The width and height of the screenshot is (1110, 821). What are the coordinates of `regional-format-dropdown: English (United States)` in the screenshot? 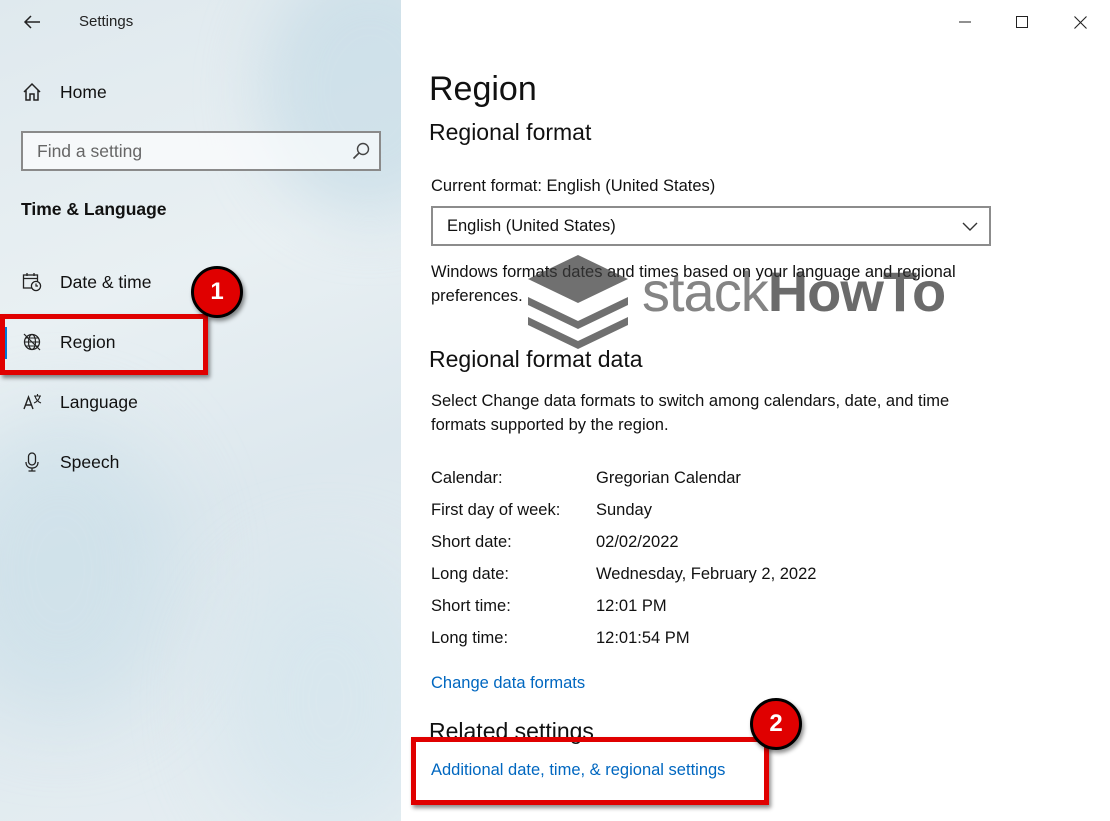 It's located at (711, 226).